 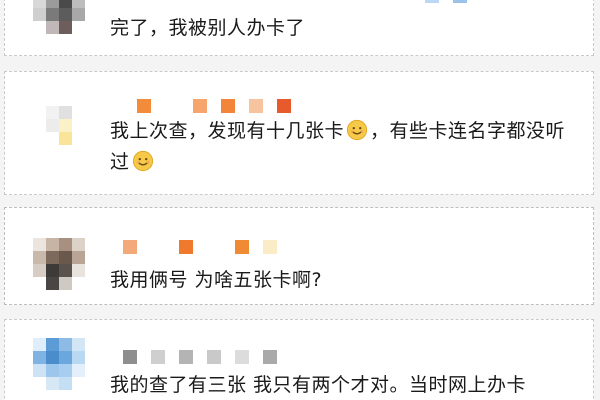 I want to click on comment-text: 我用俩号 为啥五张卡啊?, so click(x=216, y=280).